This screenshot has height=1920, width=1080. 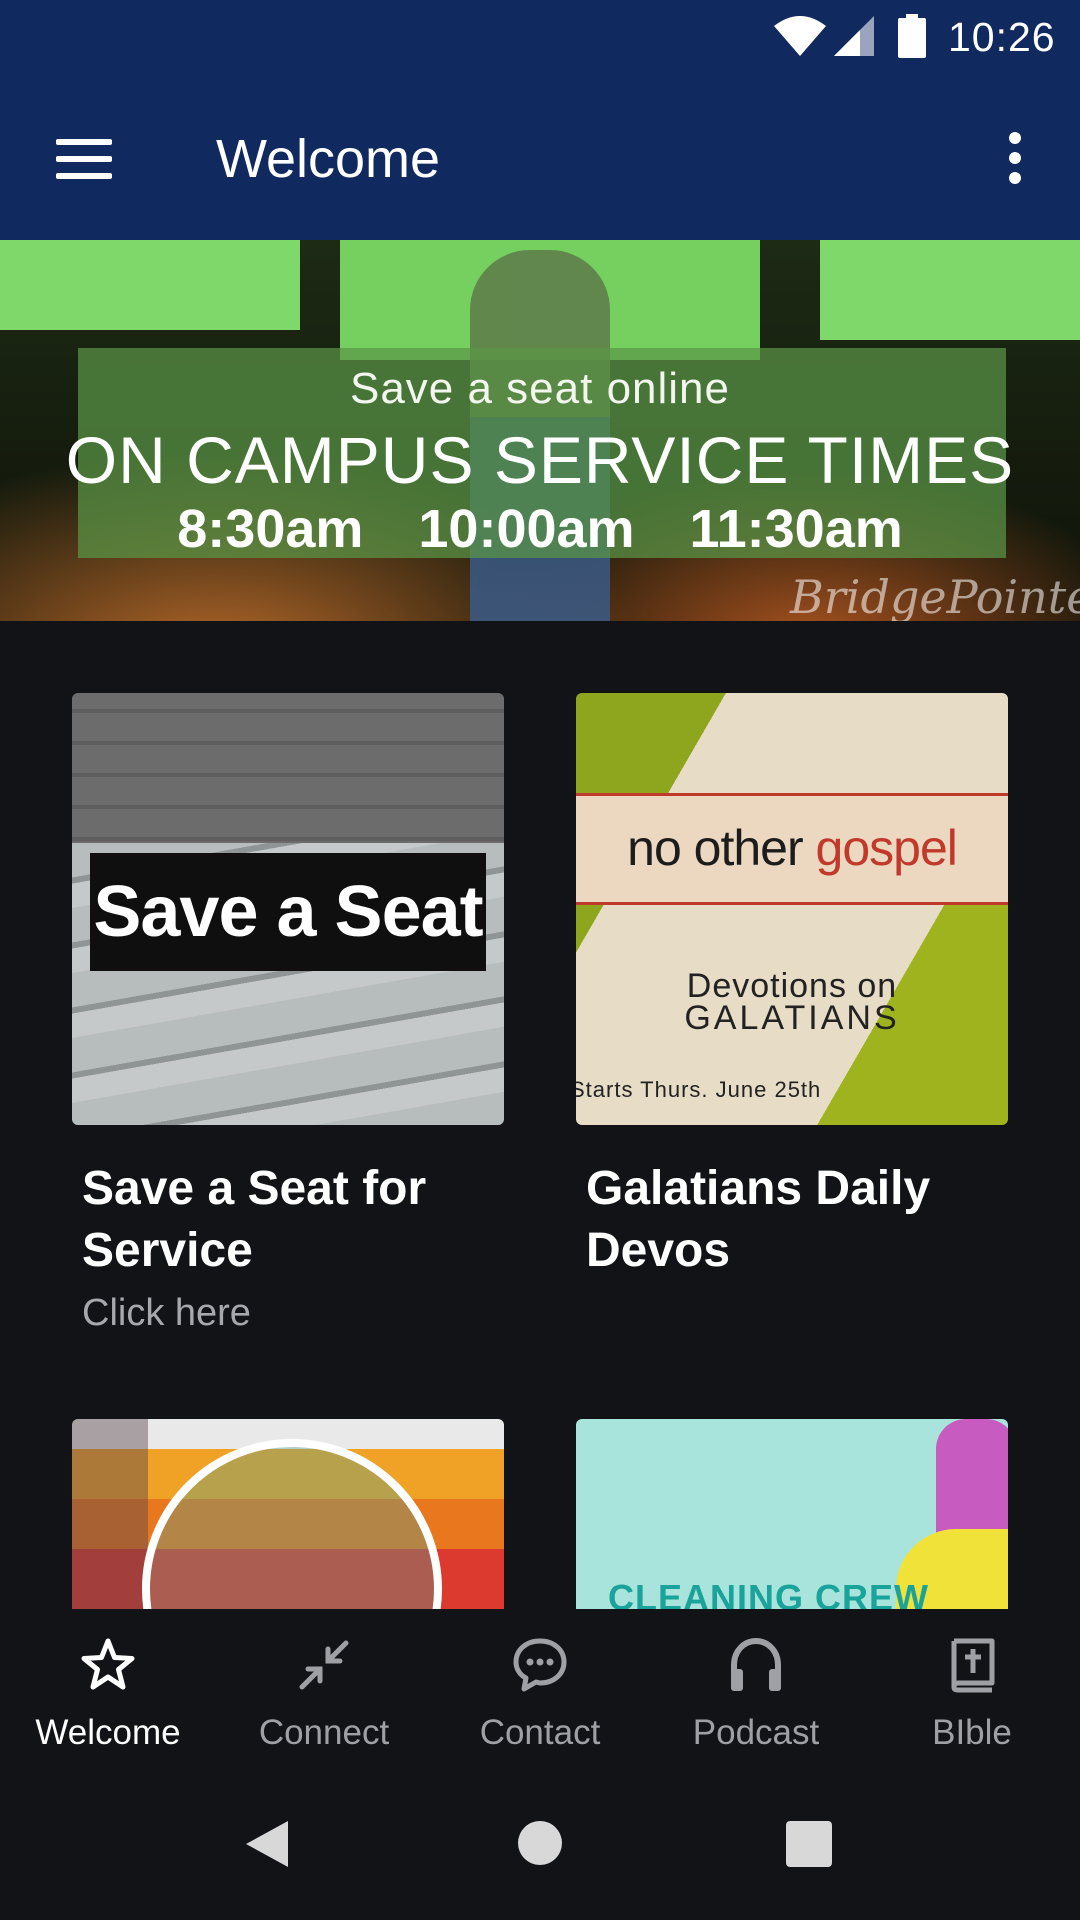 What do you see at coordinates (540, 159) in the screenshot?
I see `app-bar: Welcome` at bounding box center [540, 159].